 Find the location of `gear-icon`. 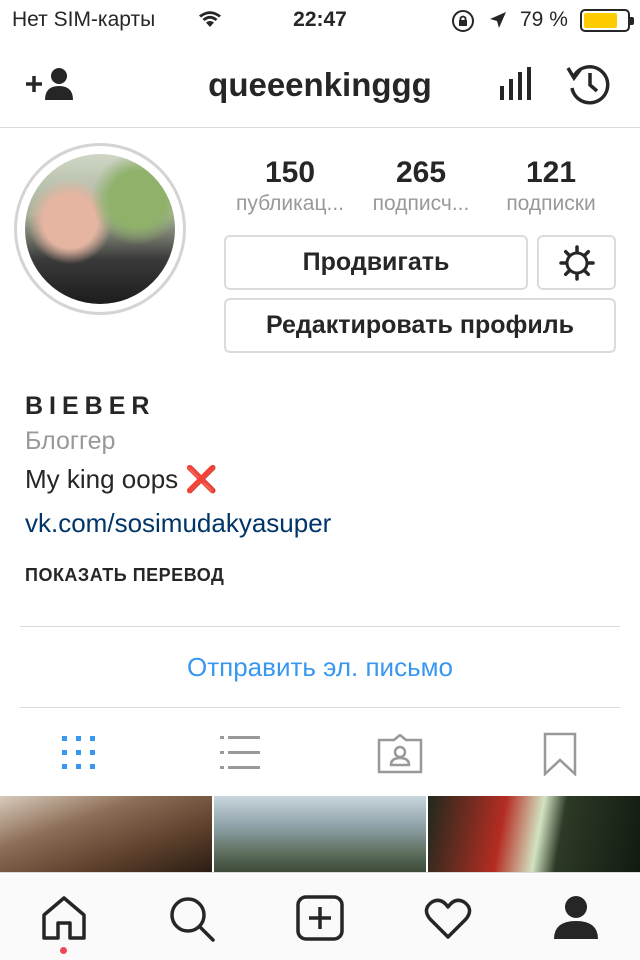

gear-icon is located at coordinates (576, 263).